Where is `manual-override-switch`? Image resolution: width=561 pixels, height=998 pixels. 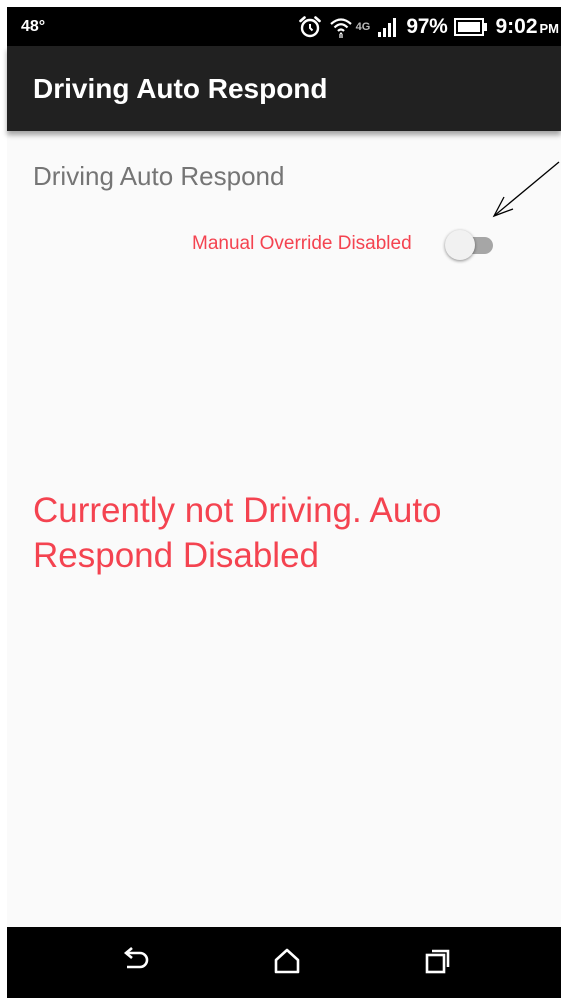
manual-override-switch is located at coordinates (471, 245).